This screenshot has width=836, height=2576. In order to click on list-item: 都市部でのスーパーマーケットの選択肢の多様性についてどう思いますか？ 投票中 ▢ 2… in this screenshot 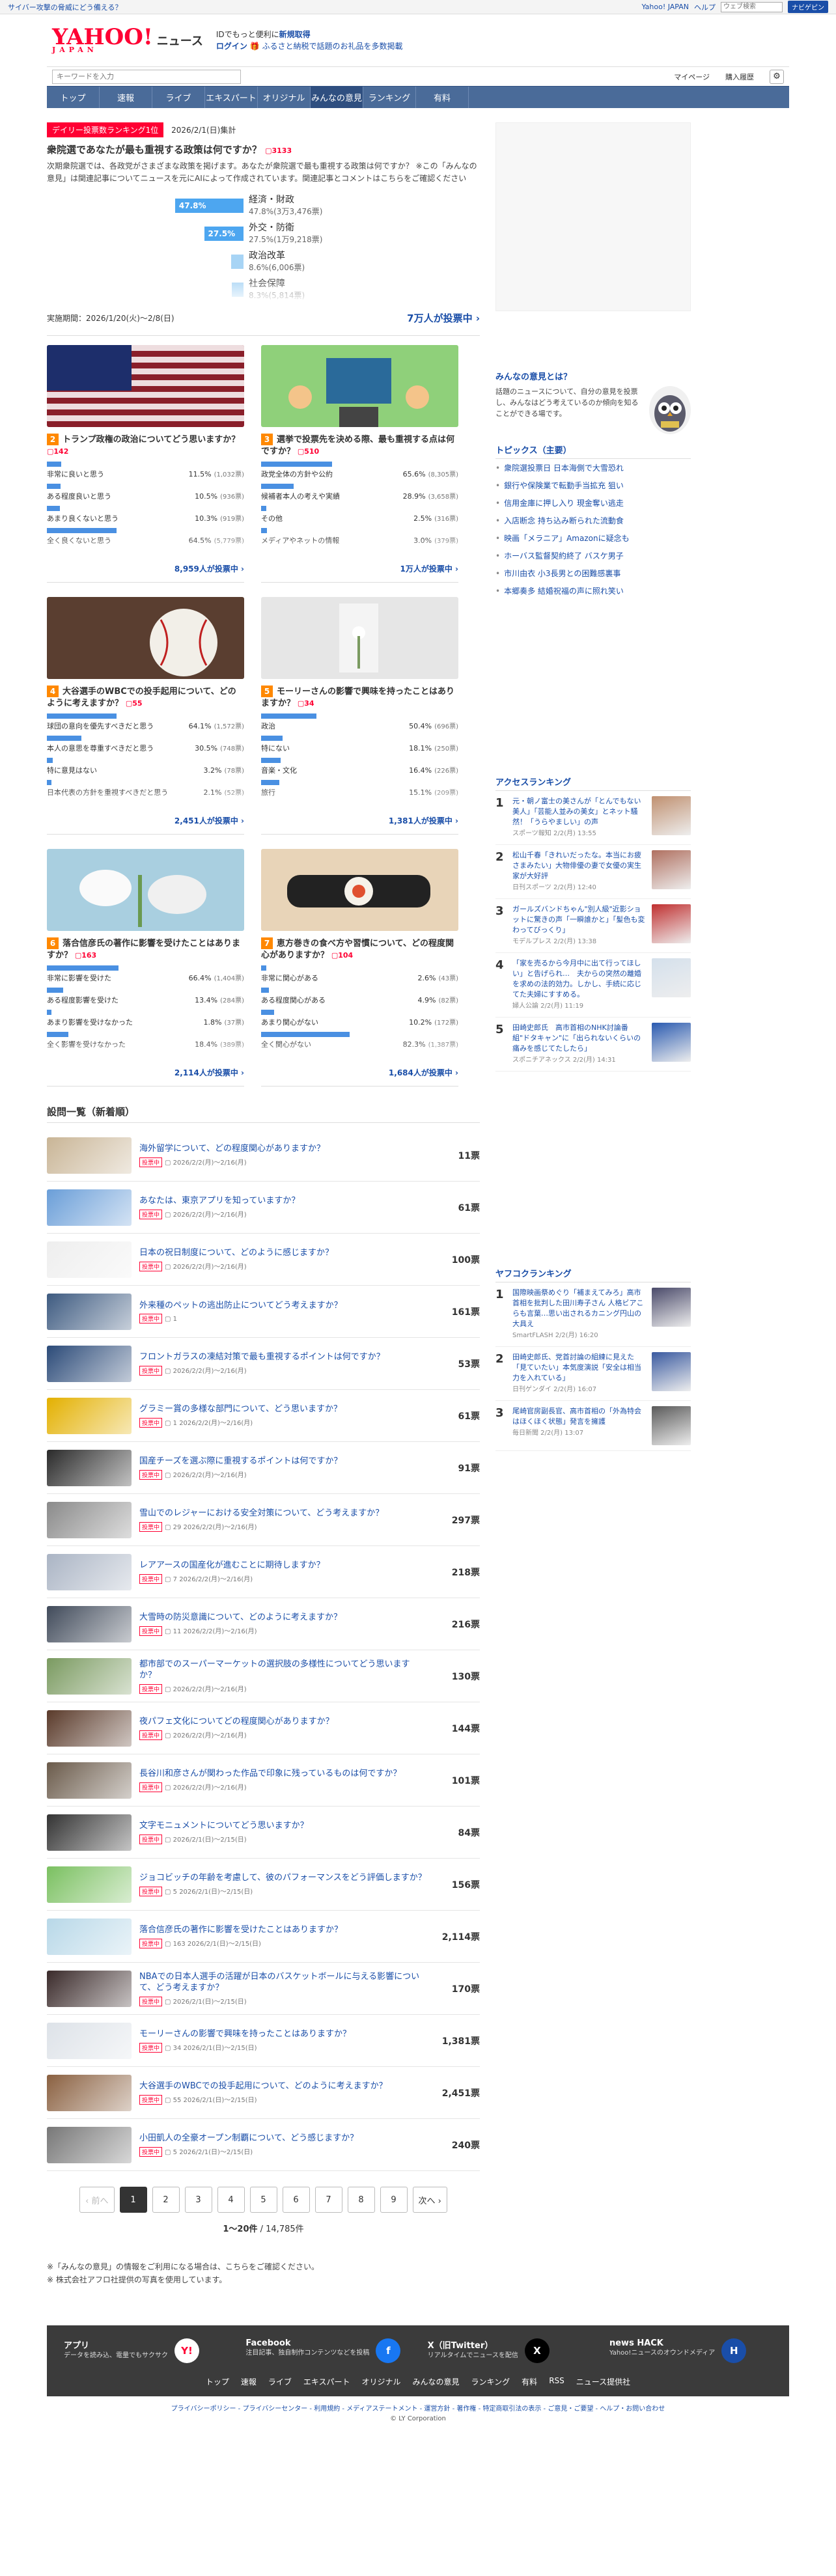, I will do `click(263, 1676)`.